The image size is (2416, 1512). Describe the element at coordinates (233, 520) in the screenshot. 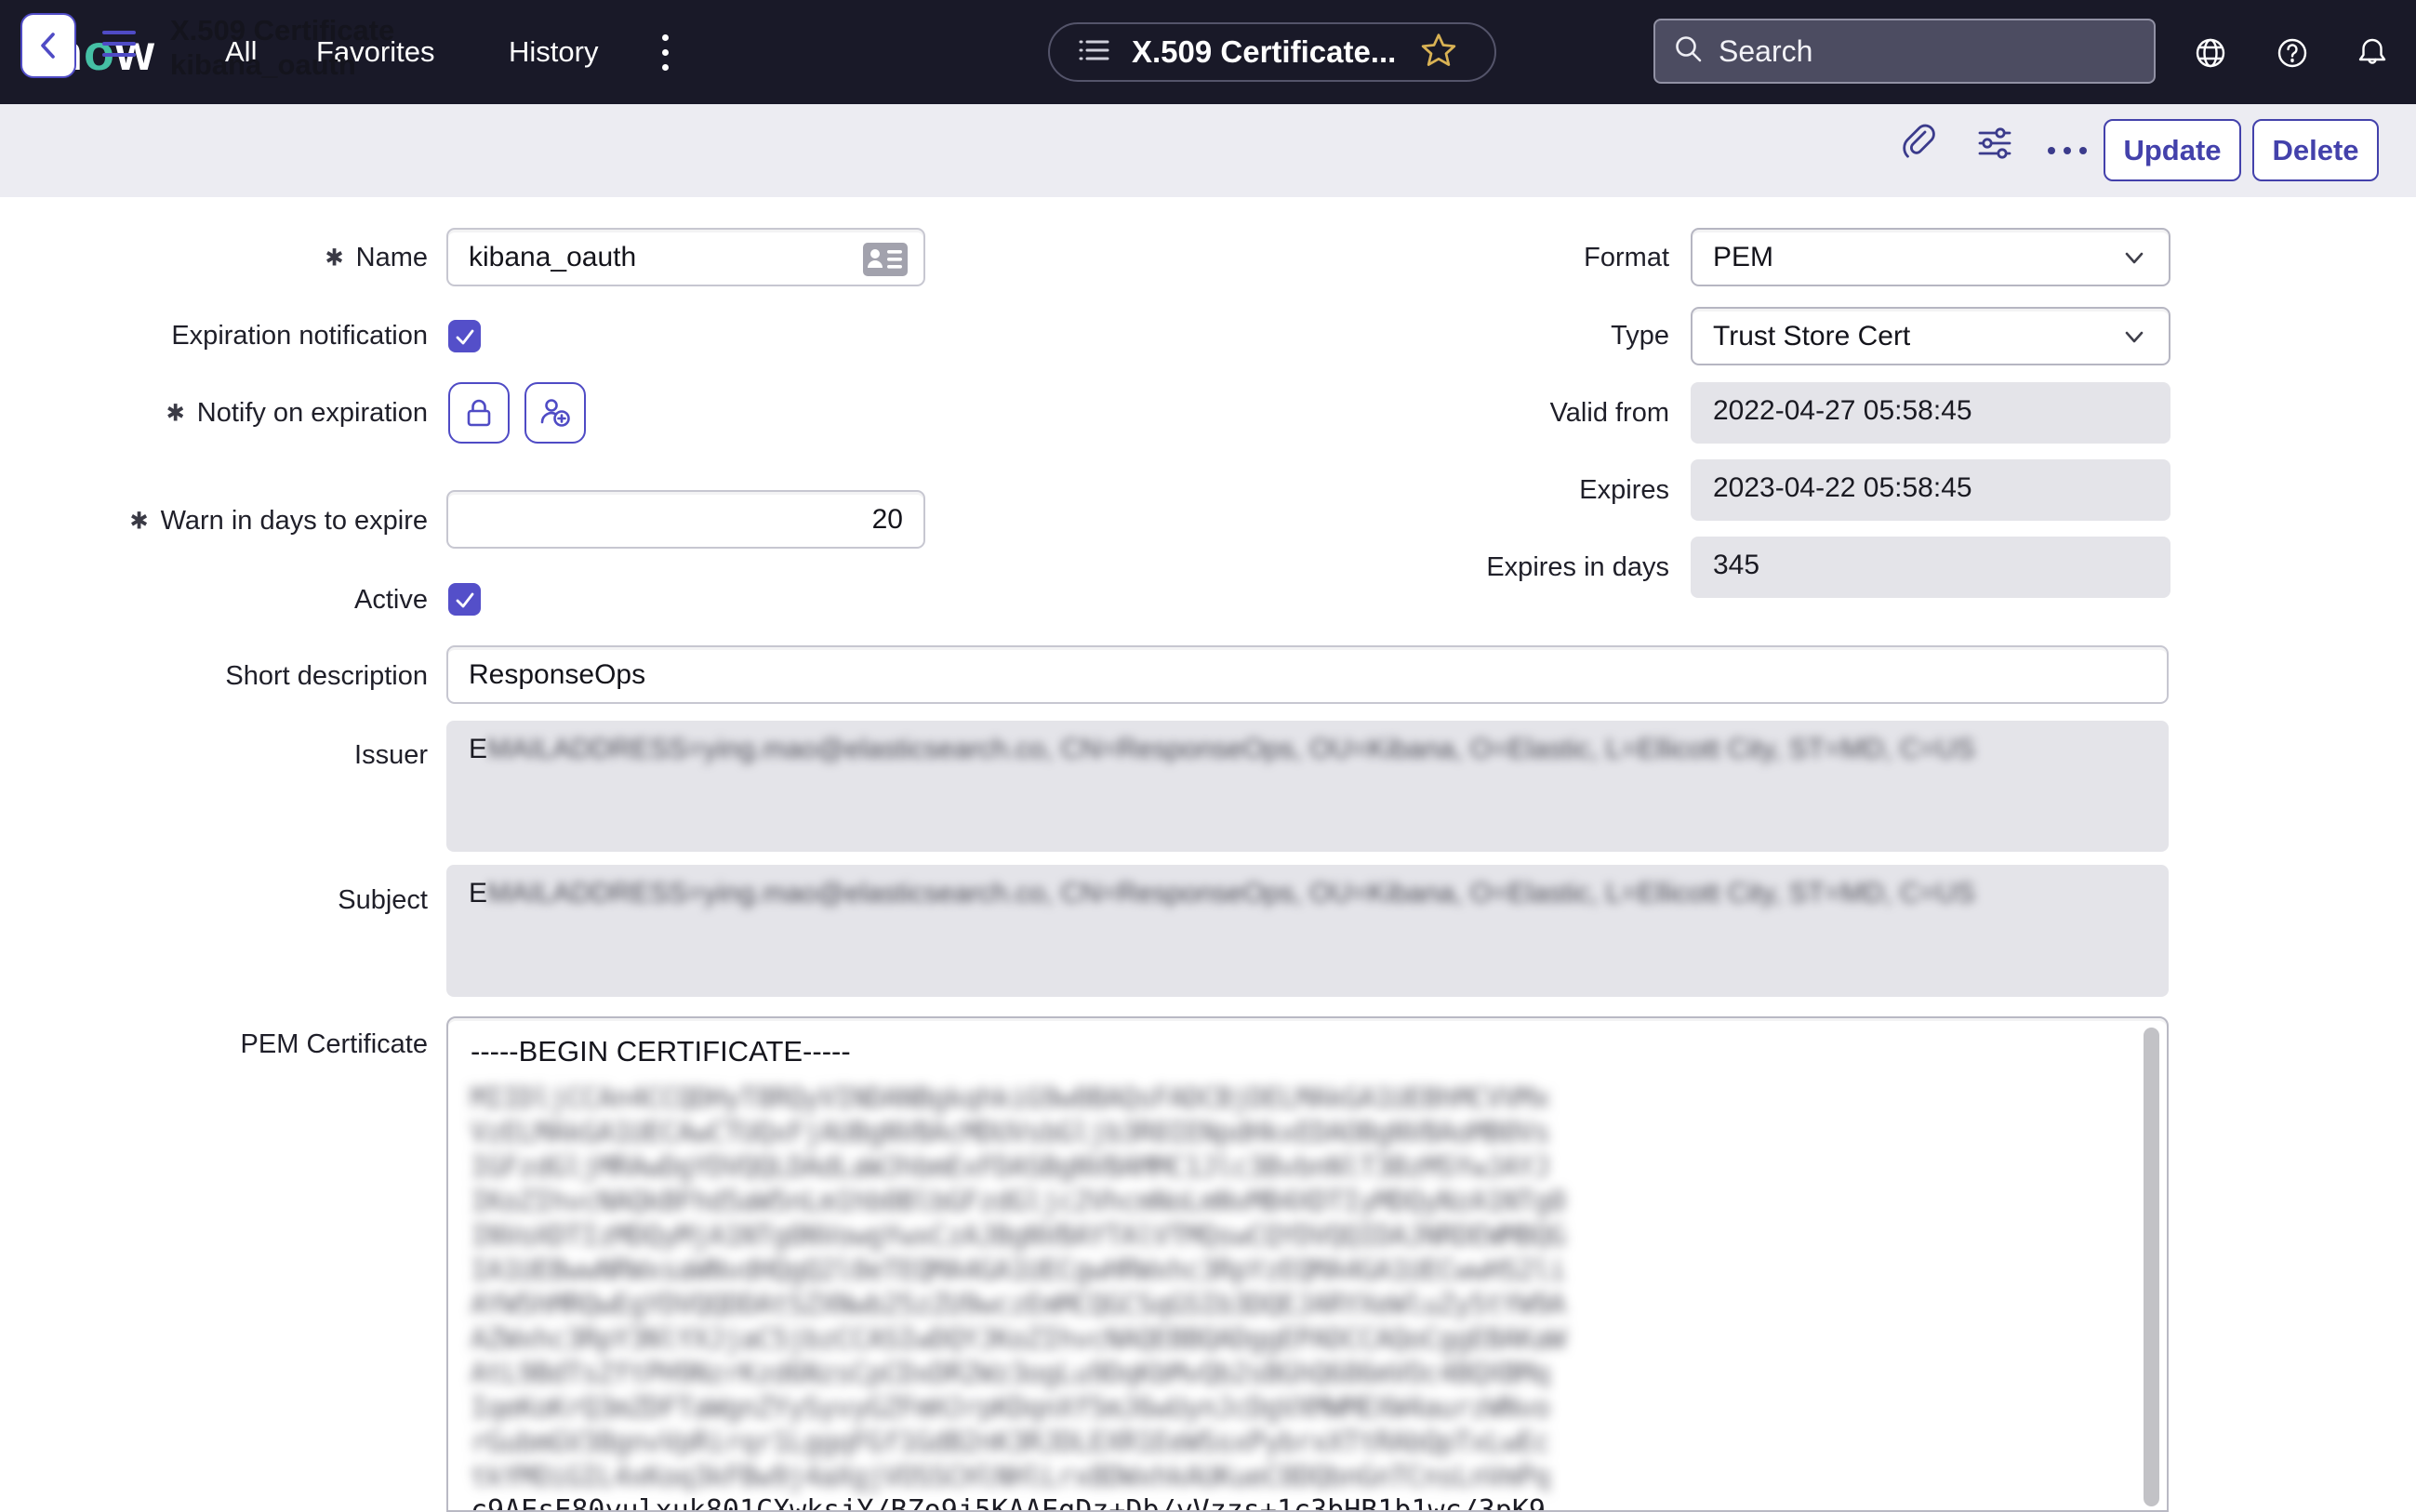

I see `warn-in-days-label: Warn in days to expire` at that location.